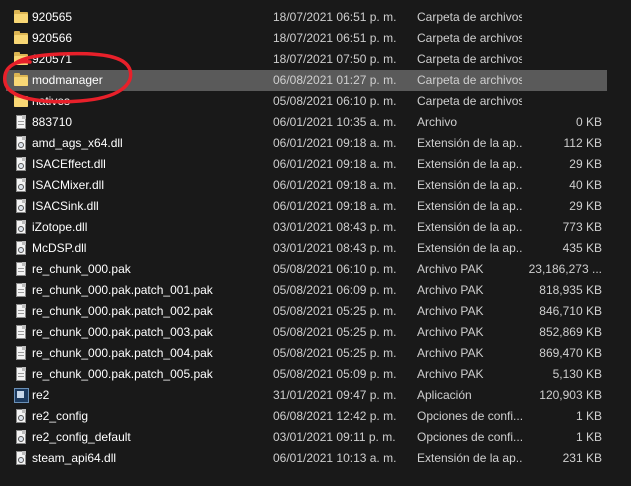 The image size is (631, 486). Describe the element at coordinates (582, 248) in the screenshot. I see `file-size: 435 KB` at that location.